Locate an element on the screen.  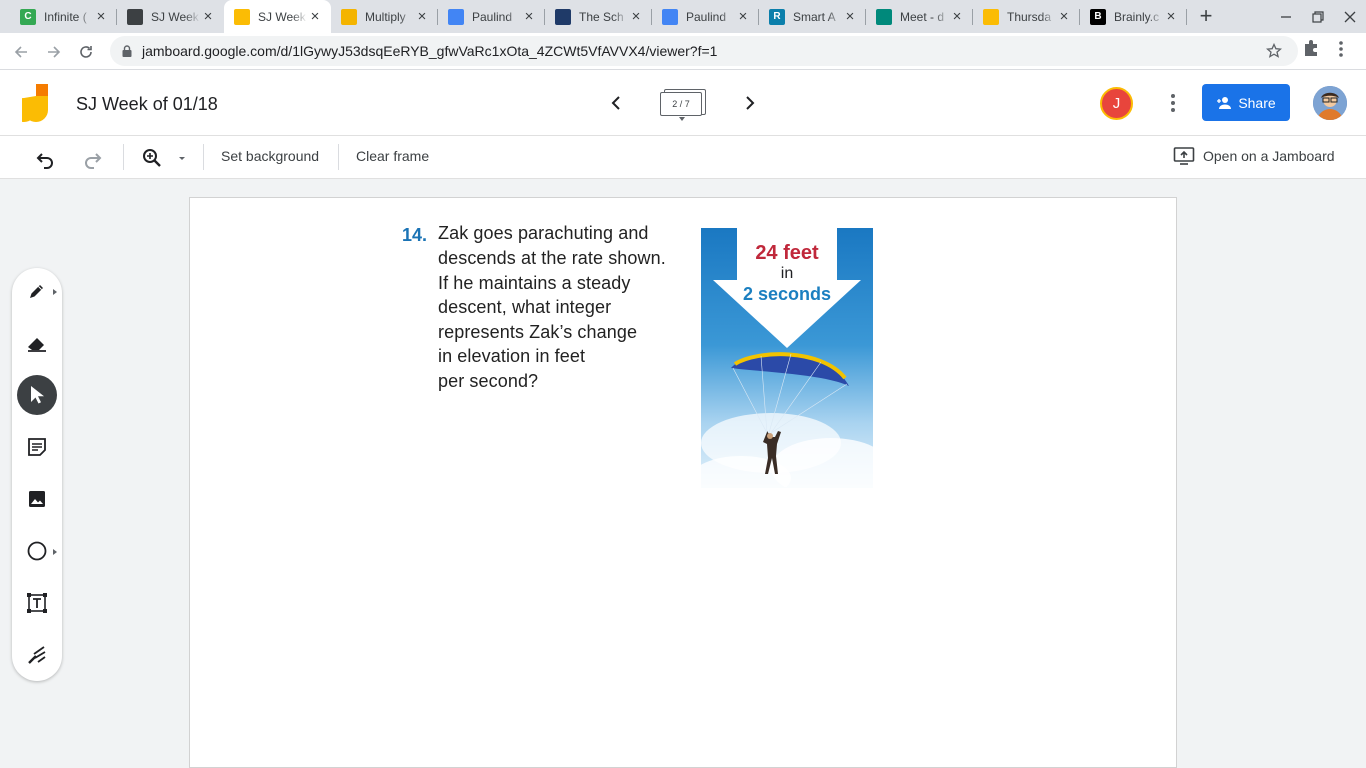
share-button: Share is located at coordinates (1246, 102).